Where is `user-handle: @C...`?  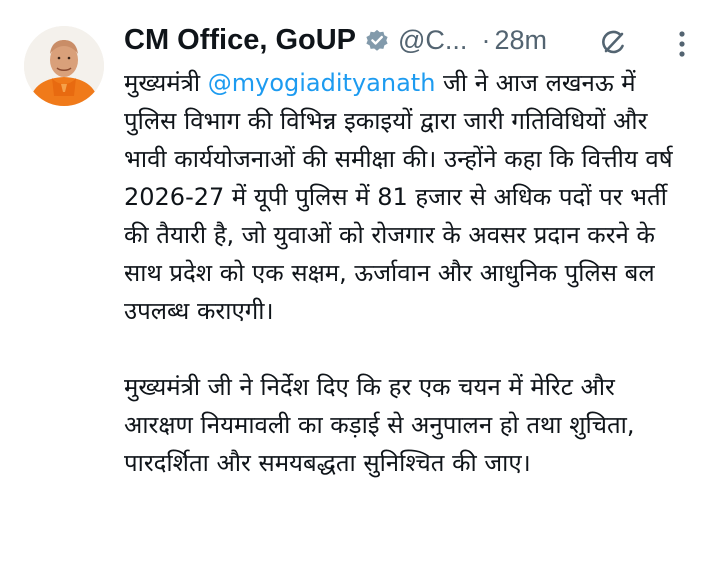
user-handle: @C... is located at coordinates (432, 40).